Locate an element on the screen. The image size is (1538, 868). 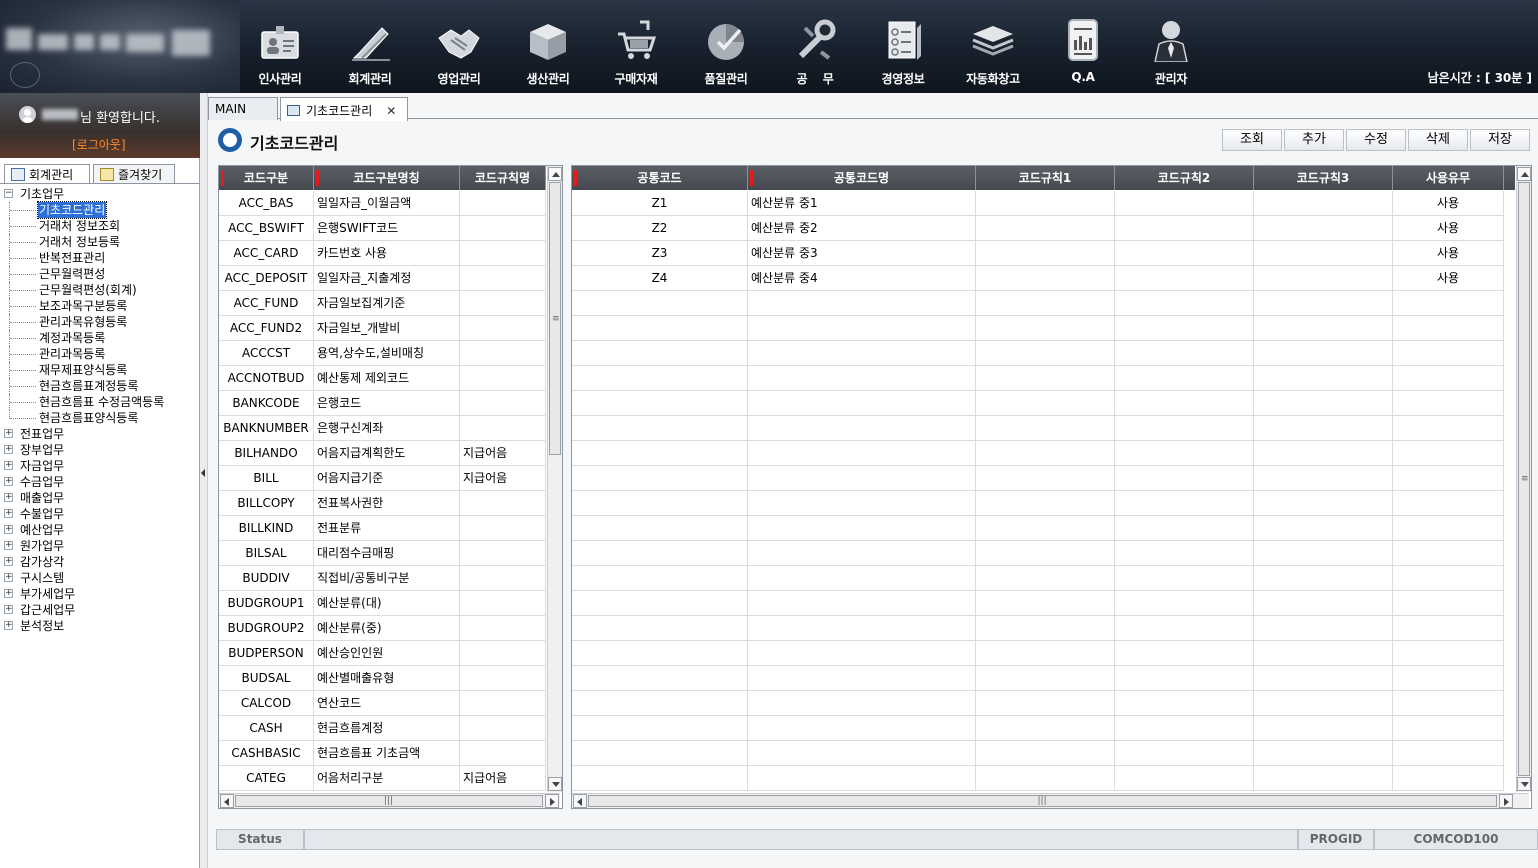
table-row: BUDSAL 예산별매출유형 is located at coordinates (382, 678).